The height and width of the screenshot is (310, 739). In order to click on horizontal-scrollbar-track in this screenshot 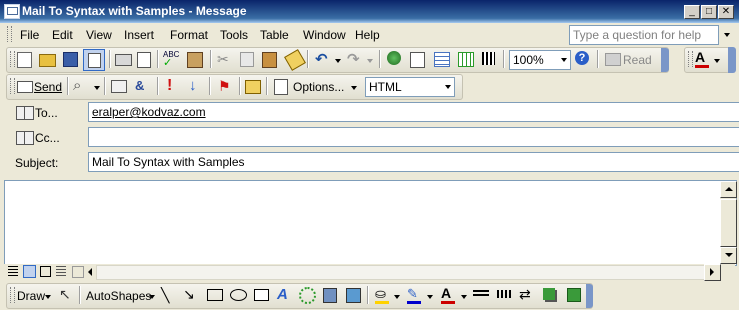, I will do `click(400, 272)`.